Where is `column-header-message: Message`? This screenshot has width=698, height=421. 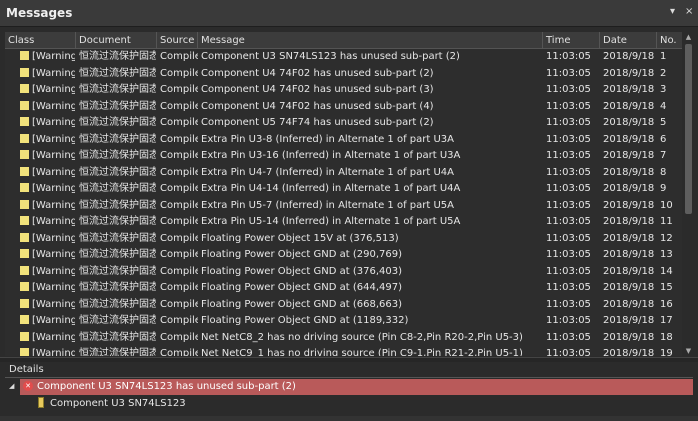 column-header-message: Message is located at coordinates (370, 40).